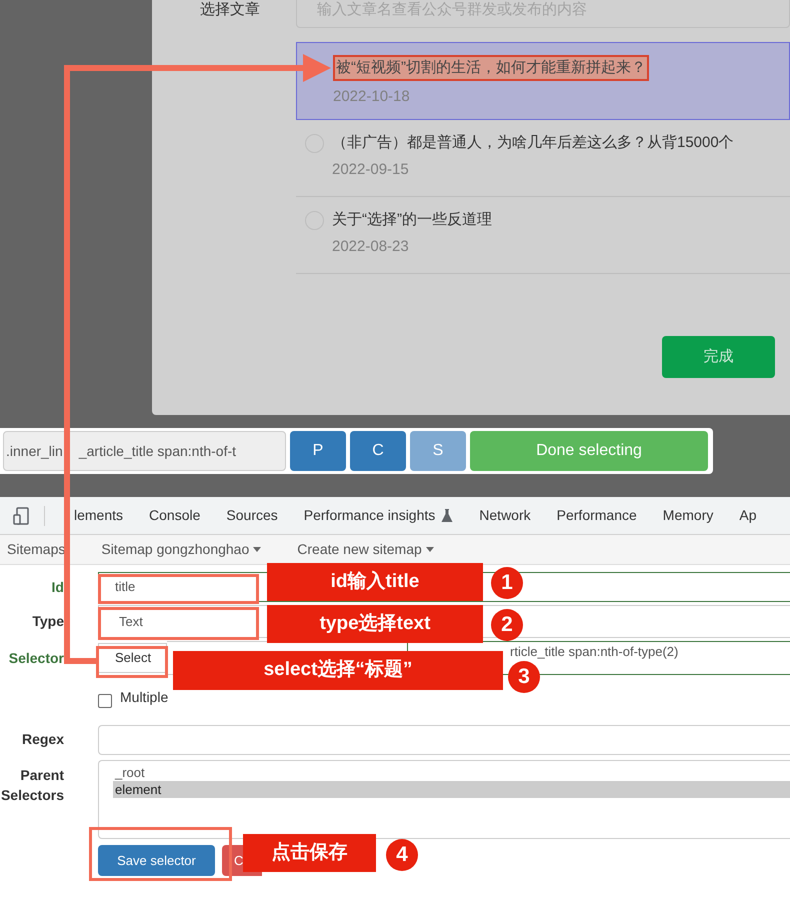 Image resolution: width=790 pixels, height=902 pixels. What do you see at coordinates (524, 677) in the screenshot?
I see `step-number: 3` at bounding box center [524, 677].